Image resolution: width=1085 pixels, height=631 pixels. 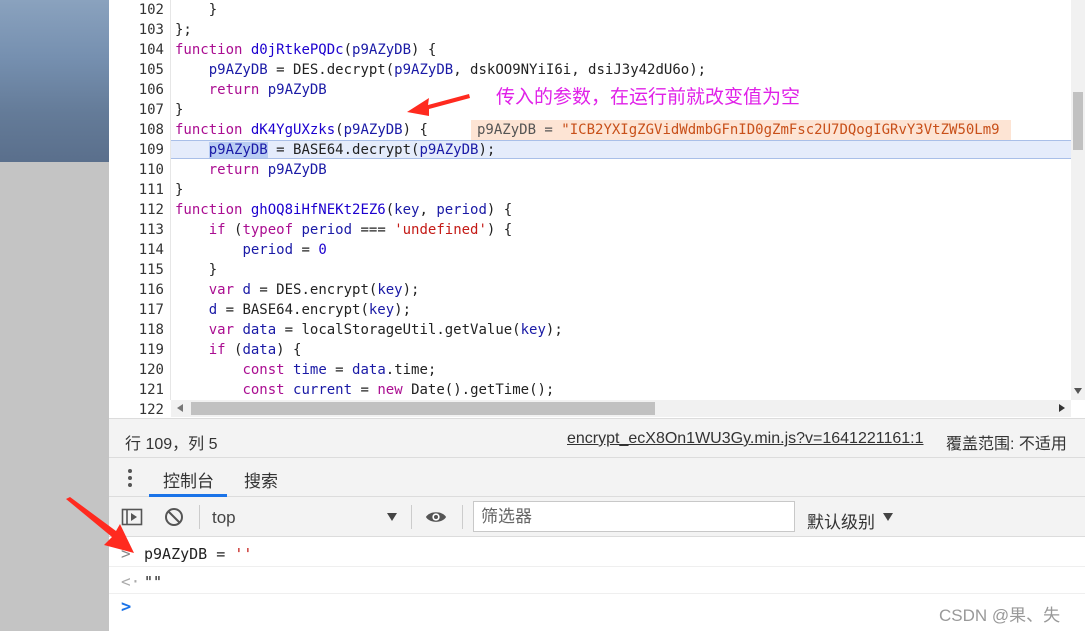 What do you see at coordinates (580, 70) in the screenshot?
I see `code-token: , dskOO9NYiI6i, dsiJ3y42dU6o);` at bounding box center [580, 70].